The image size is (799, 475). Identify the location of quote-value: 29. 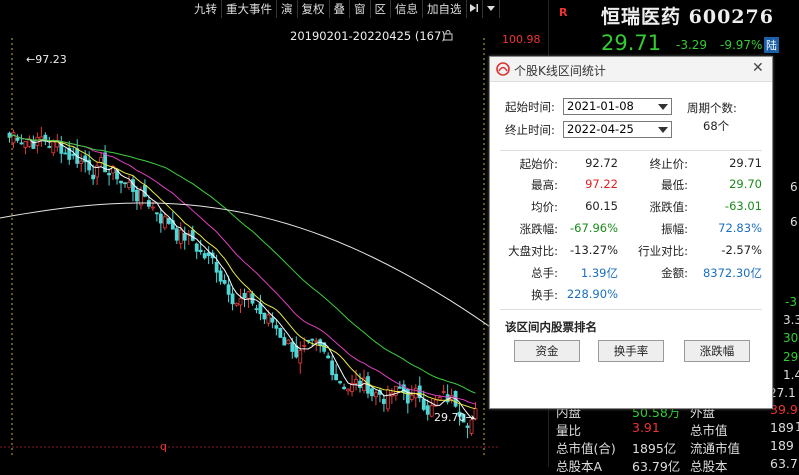
(791, 357).